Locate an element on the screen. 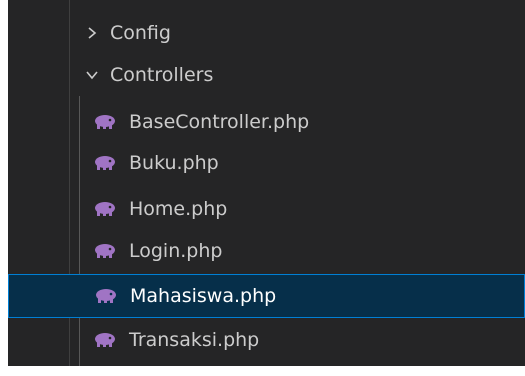 This screenshot has width=525, height=376. tree-file-home: Home.php is located at coordinates (266, 209).